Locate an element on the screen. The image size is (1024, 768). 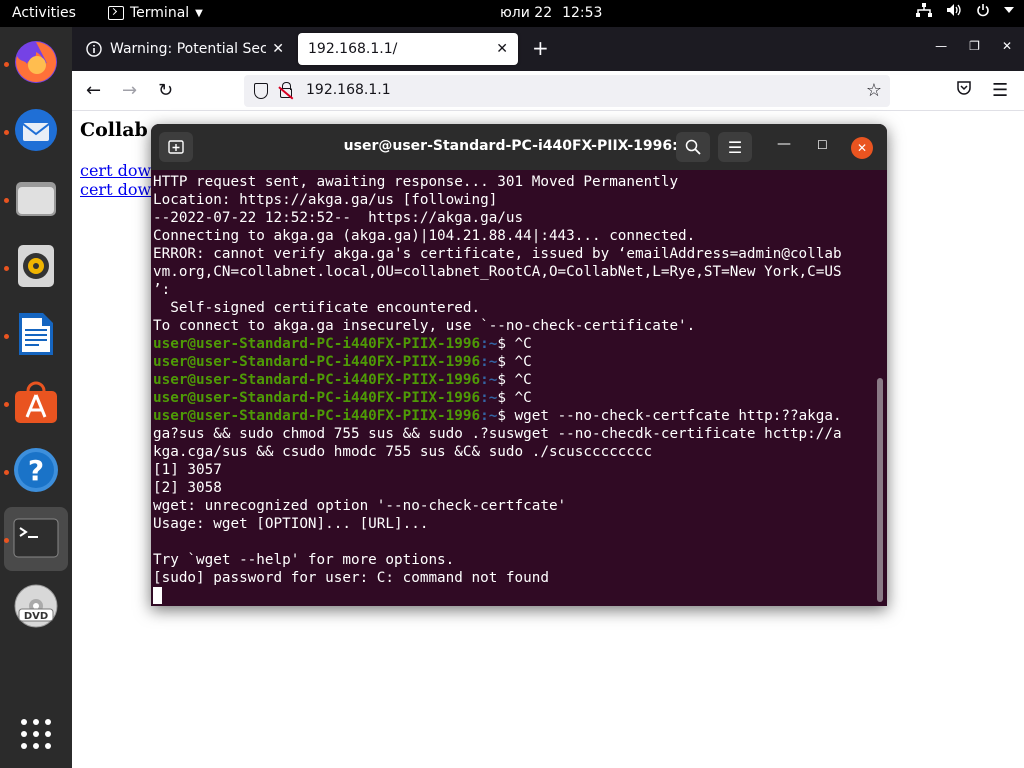
tab-title: Warning: Potential Secur is located at coordinates (188, 49).